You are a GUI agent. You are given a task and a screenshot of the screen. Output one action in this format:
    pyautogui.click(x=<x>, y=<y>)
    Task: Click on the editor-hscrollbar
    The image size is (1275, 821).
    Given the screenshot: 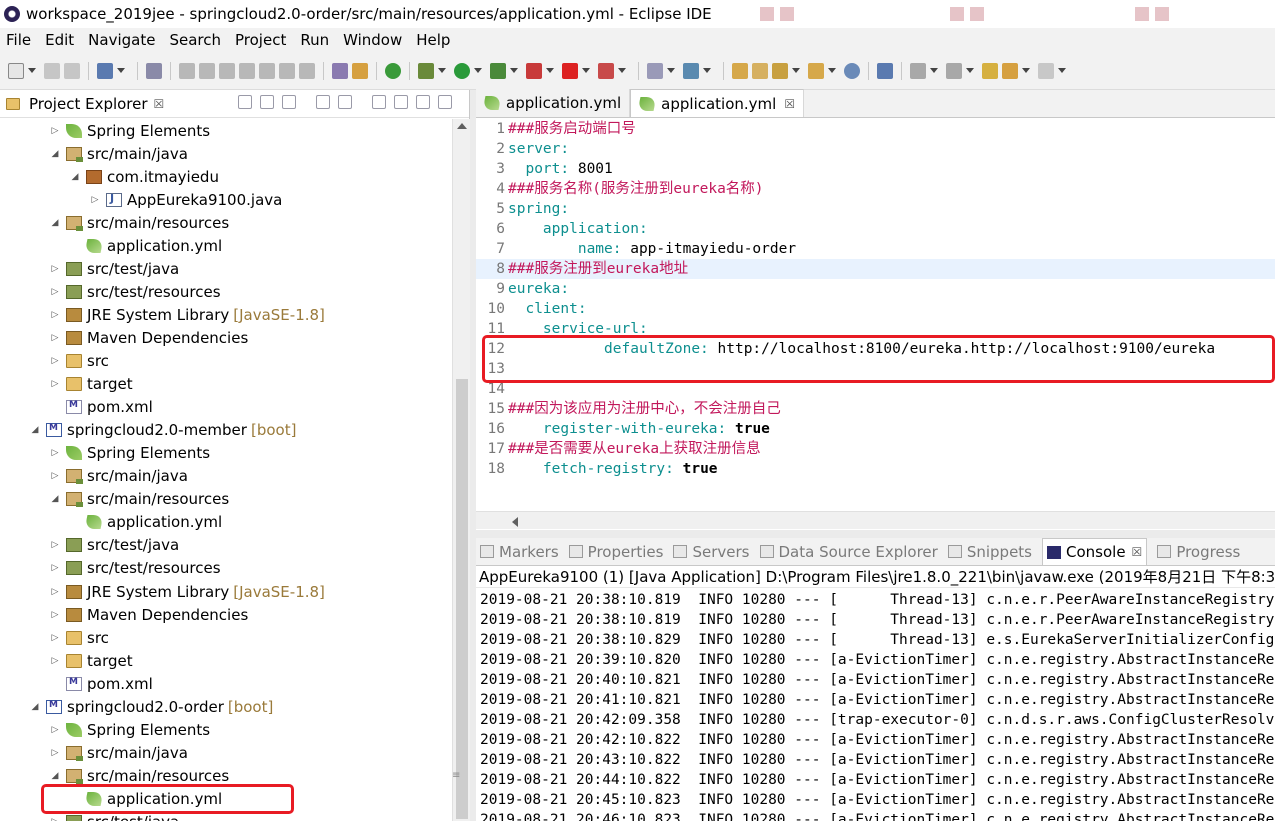 What is the action you would take?
    pyautogui.click(x=875, y=520)
    